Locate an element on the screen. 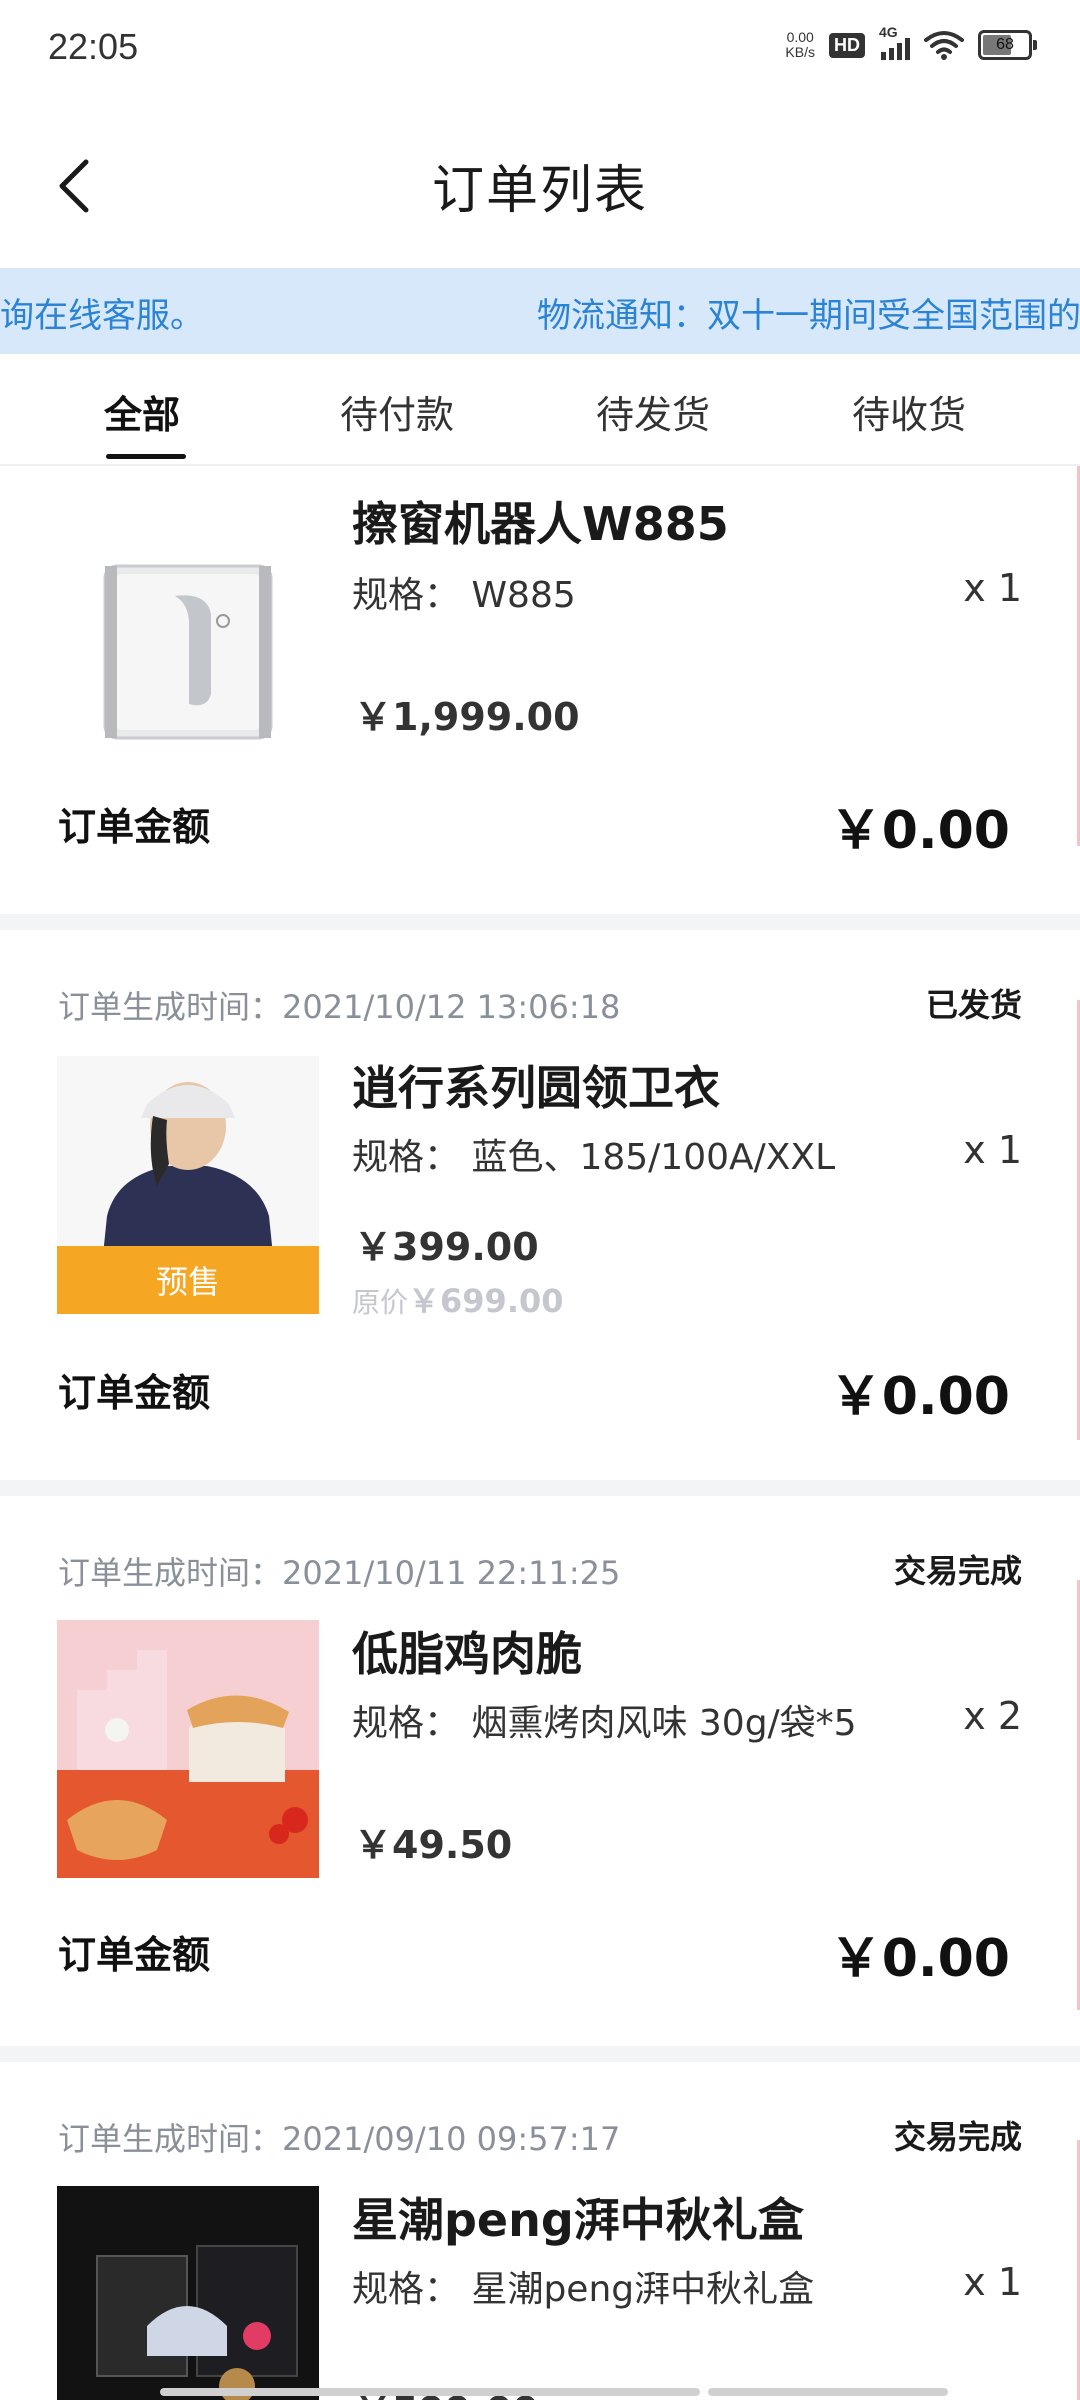 The height and width of the screenshot is (2400, 1080). product-name: 逍行系列圆领卫衣 is located at coordinates (536, 1088).